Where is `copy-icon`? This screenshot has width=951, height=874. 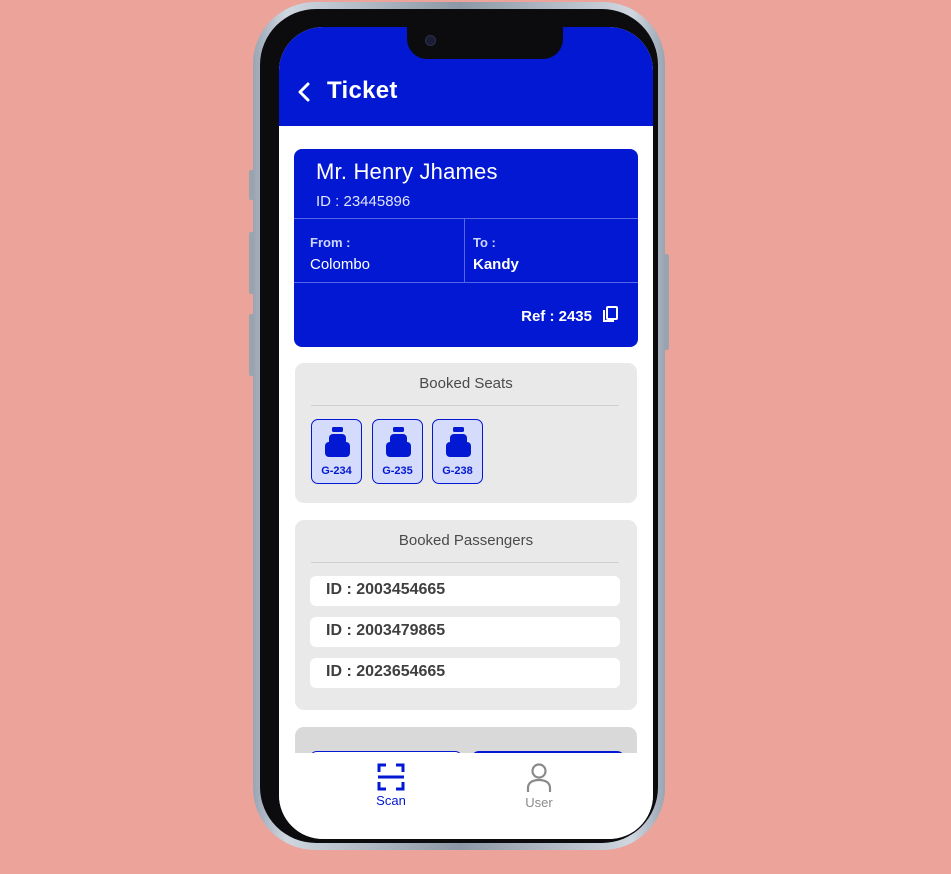
copy-icon is located at coordinates (611, 314).